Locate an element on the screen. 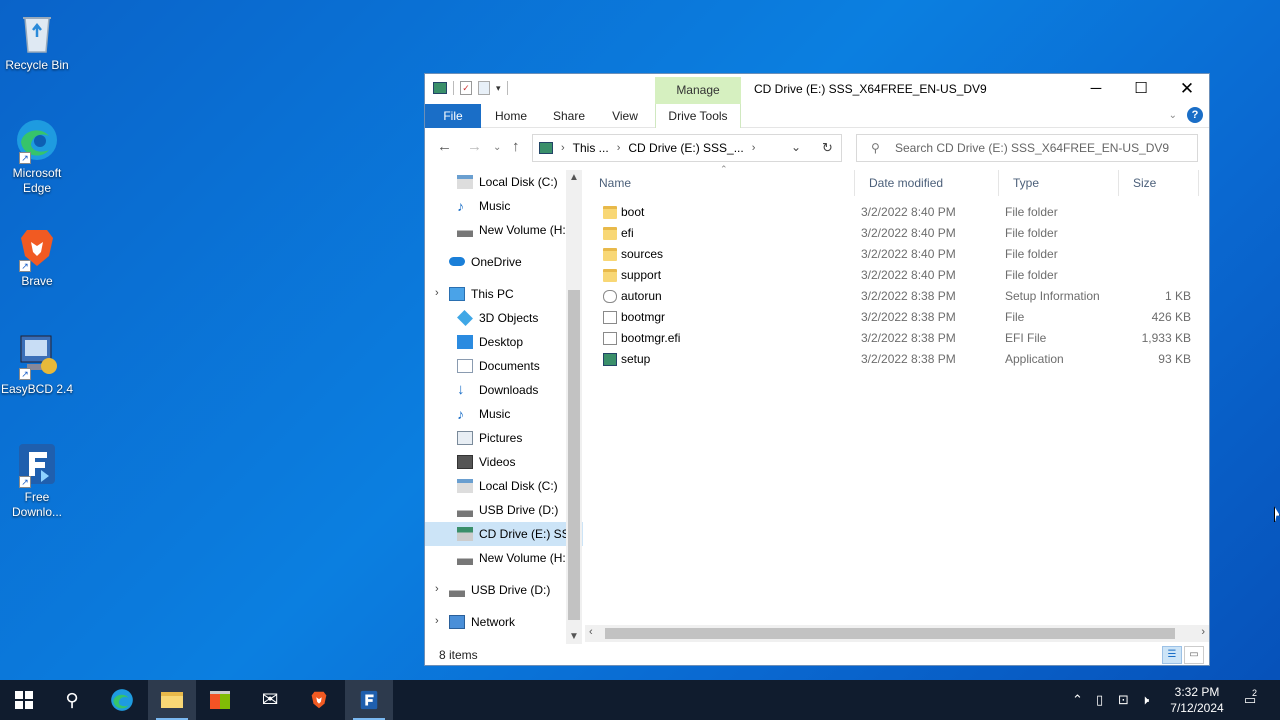  volume-muted-icon: 🕨 is located at coordinates (1145, 700).